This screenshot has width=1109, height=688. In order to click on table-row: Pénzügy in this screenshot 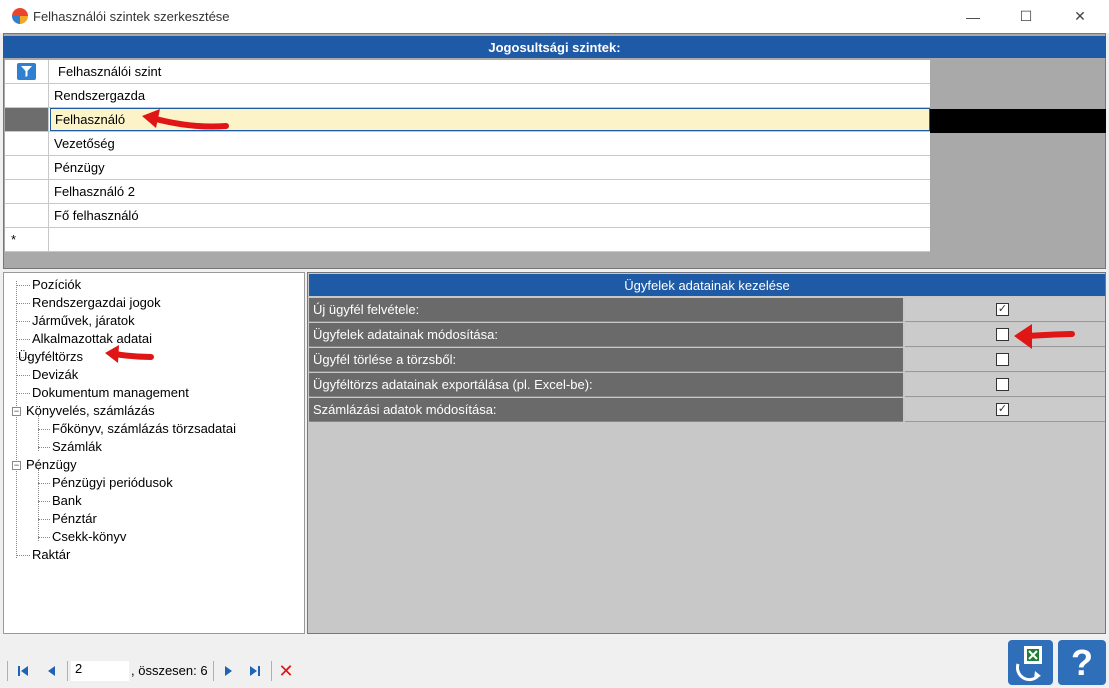, I will do `click(467, 168)`.